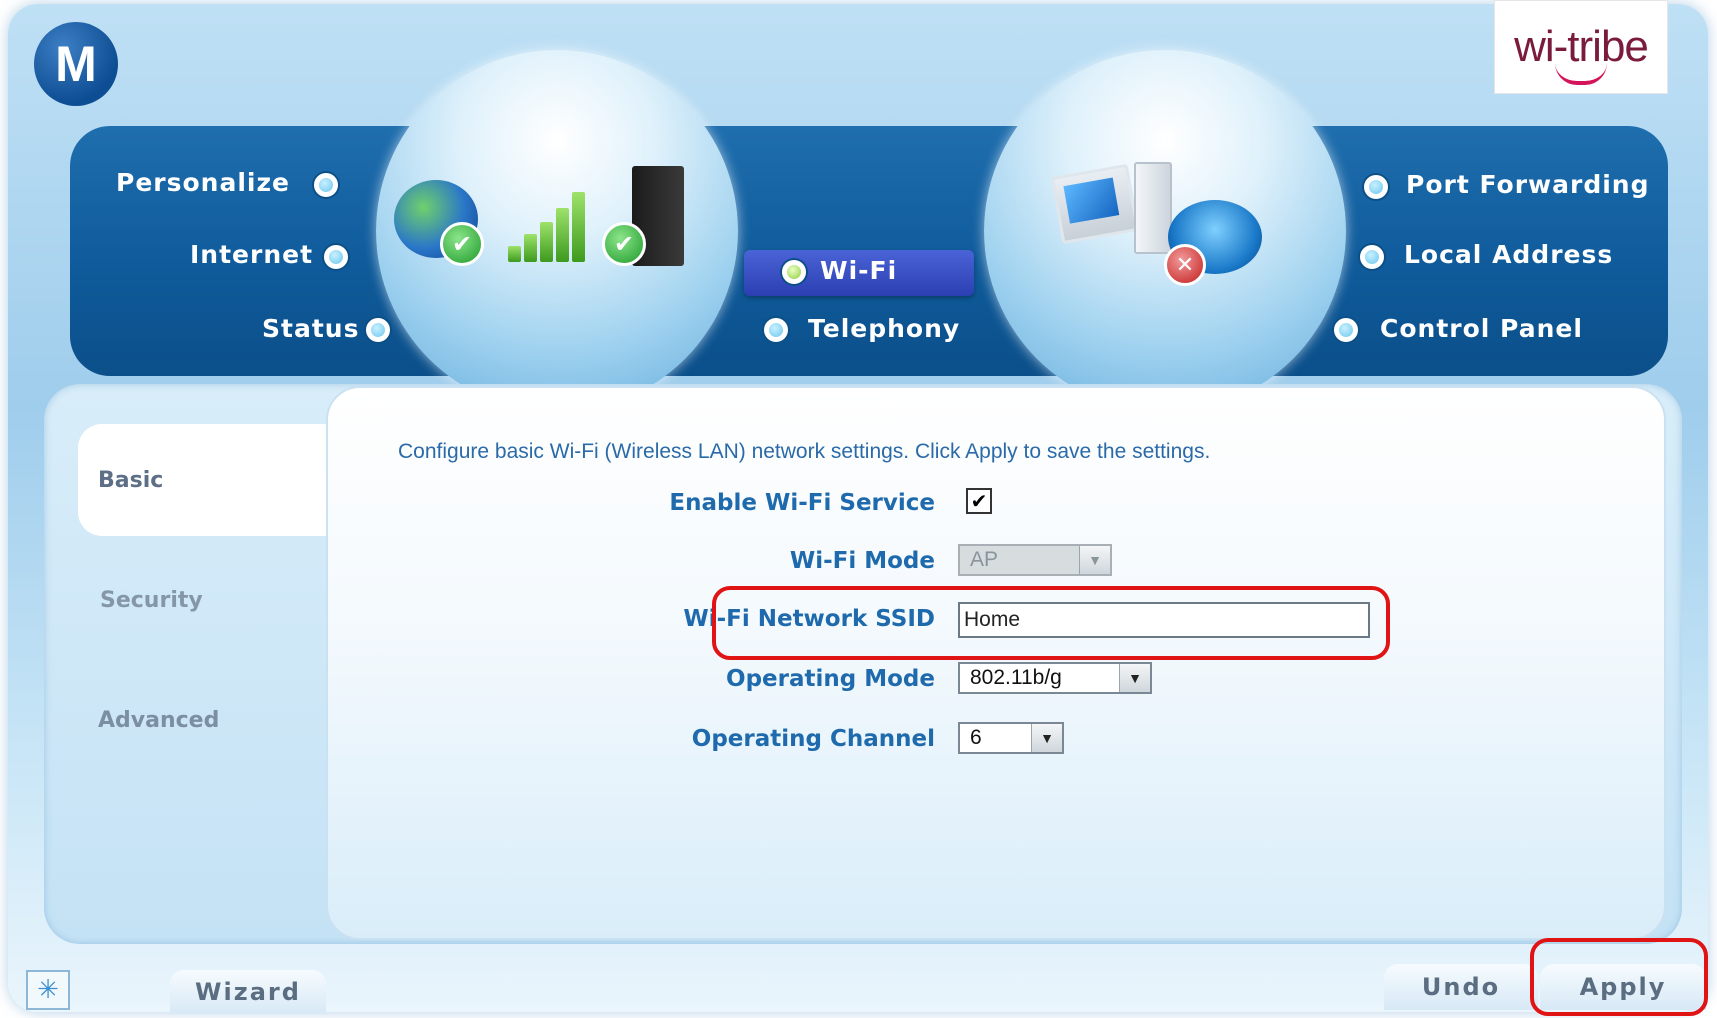 The image size is (1717, 1018). I want to click on nav-telephony: Telephony, so click(884, 328).